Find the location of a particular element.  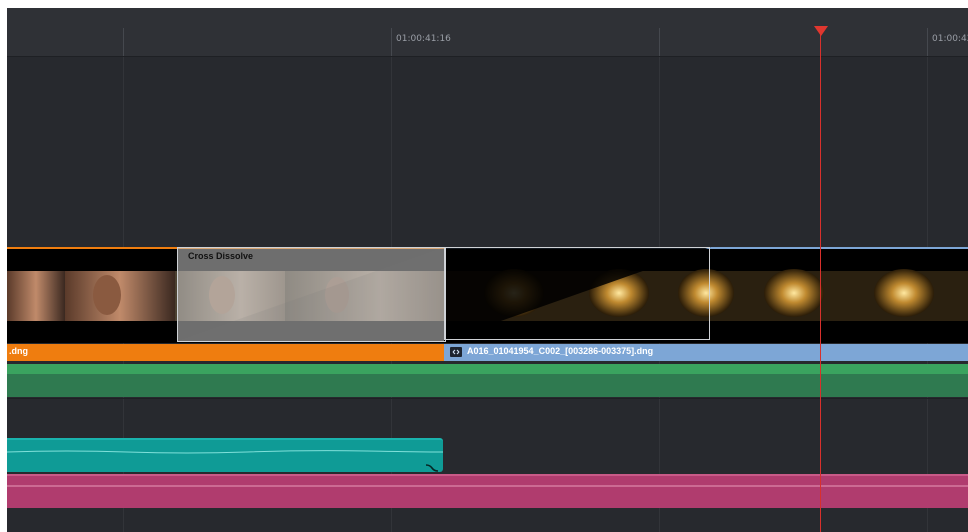

playhead-line is located at coordinates (820, 281).